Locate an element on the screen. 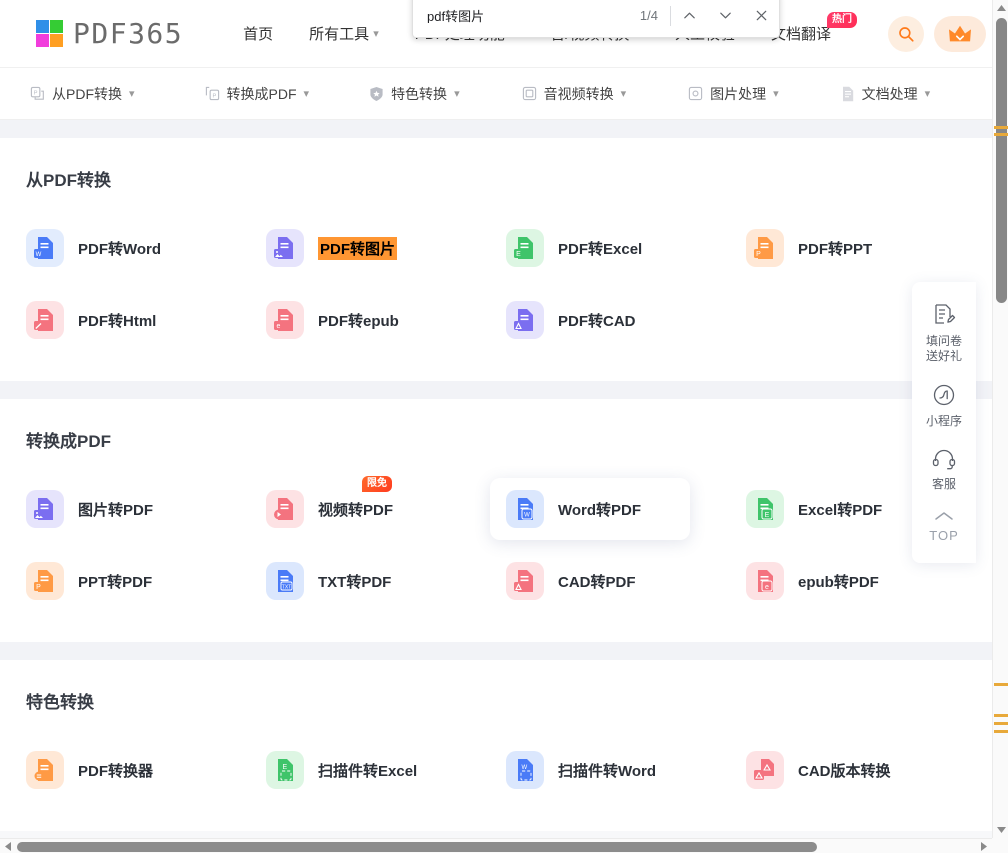 The width and height of the screenshot is (1008, 853). tool-label: 扫描件转Word is located at coordinates (607, 771).